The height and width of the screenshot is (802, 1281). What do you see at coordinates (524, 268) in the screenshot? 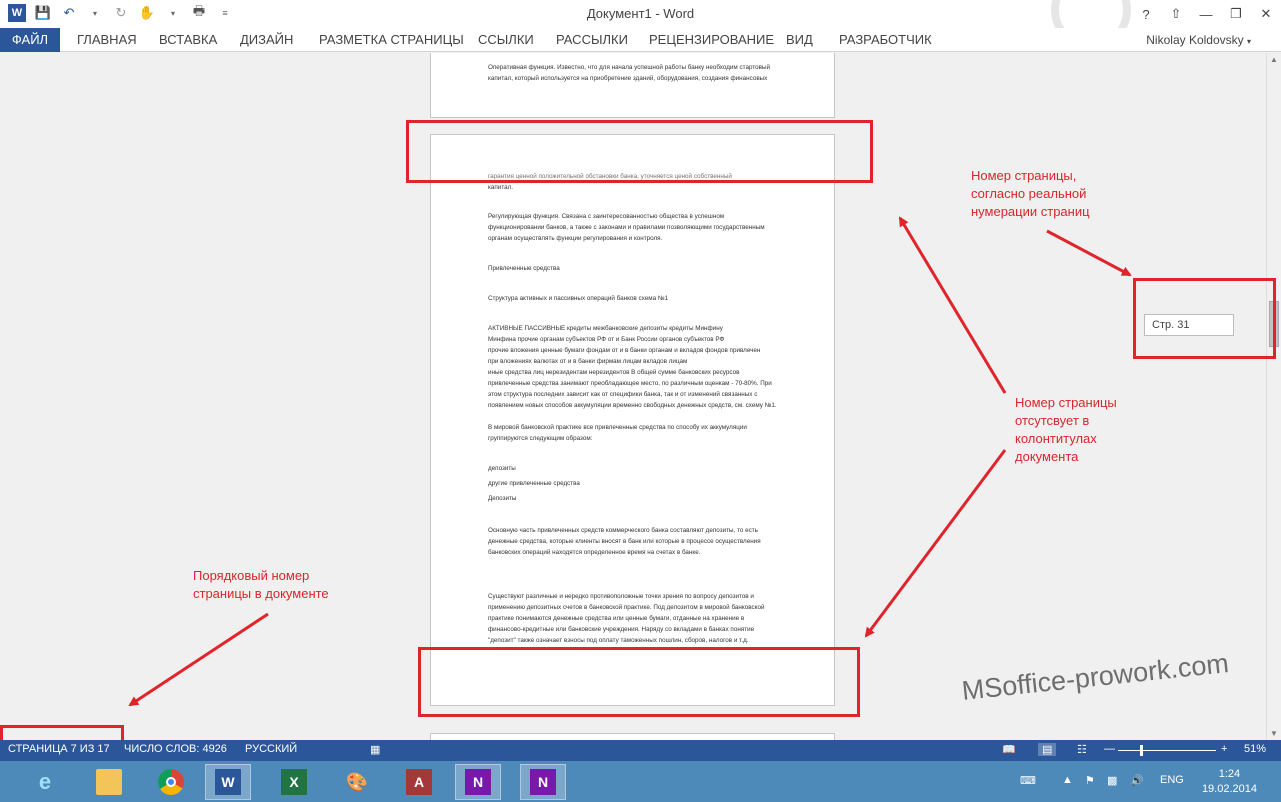
I see `text-line: Привлеченные средства` at bounding box center [524, 268].